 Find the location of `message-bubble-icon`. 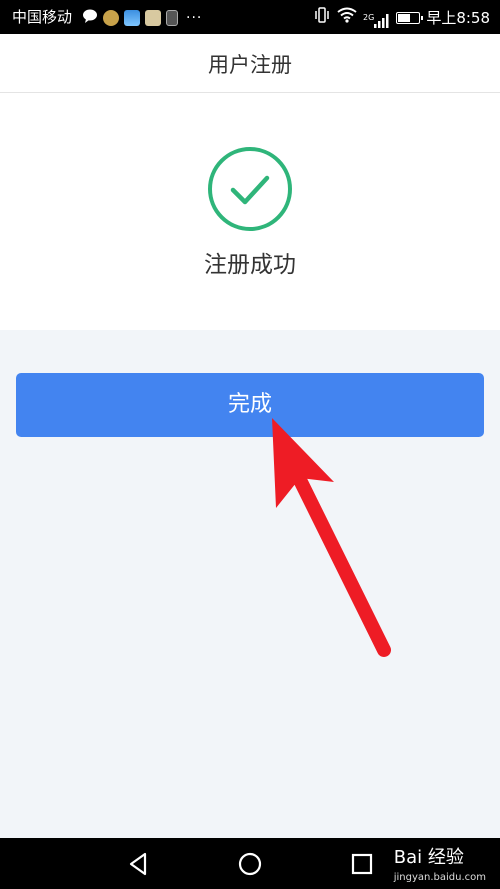

message-bubble-icon is located at coordinates (90, 18).